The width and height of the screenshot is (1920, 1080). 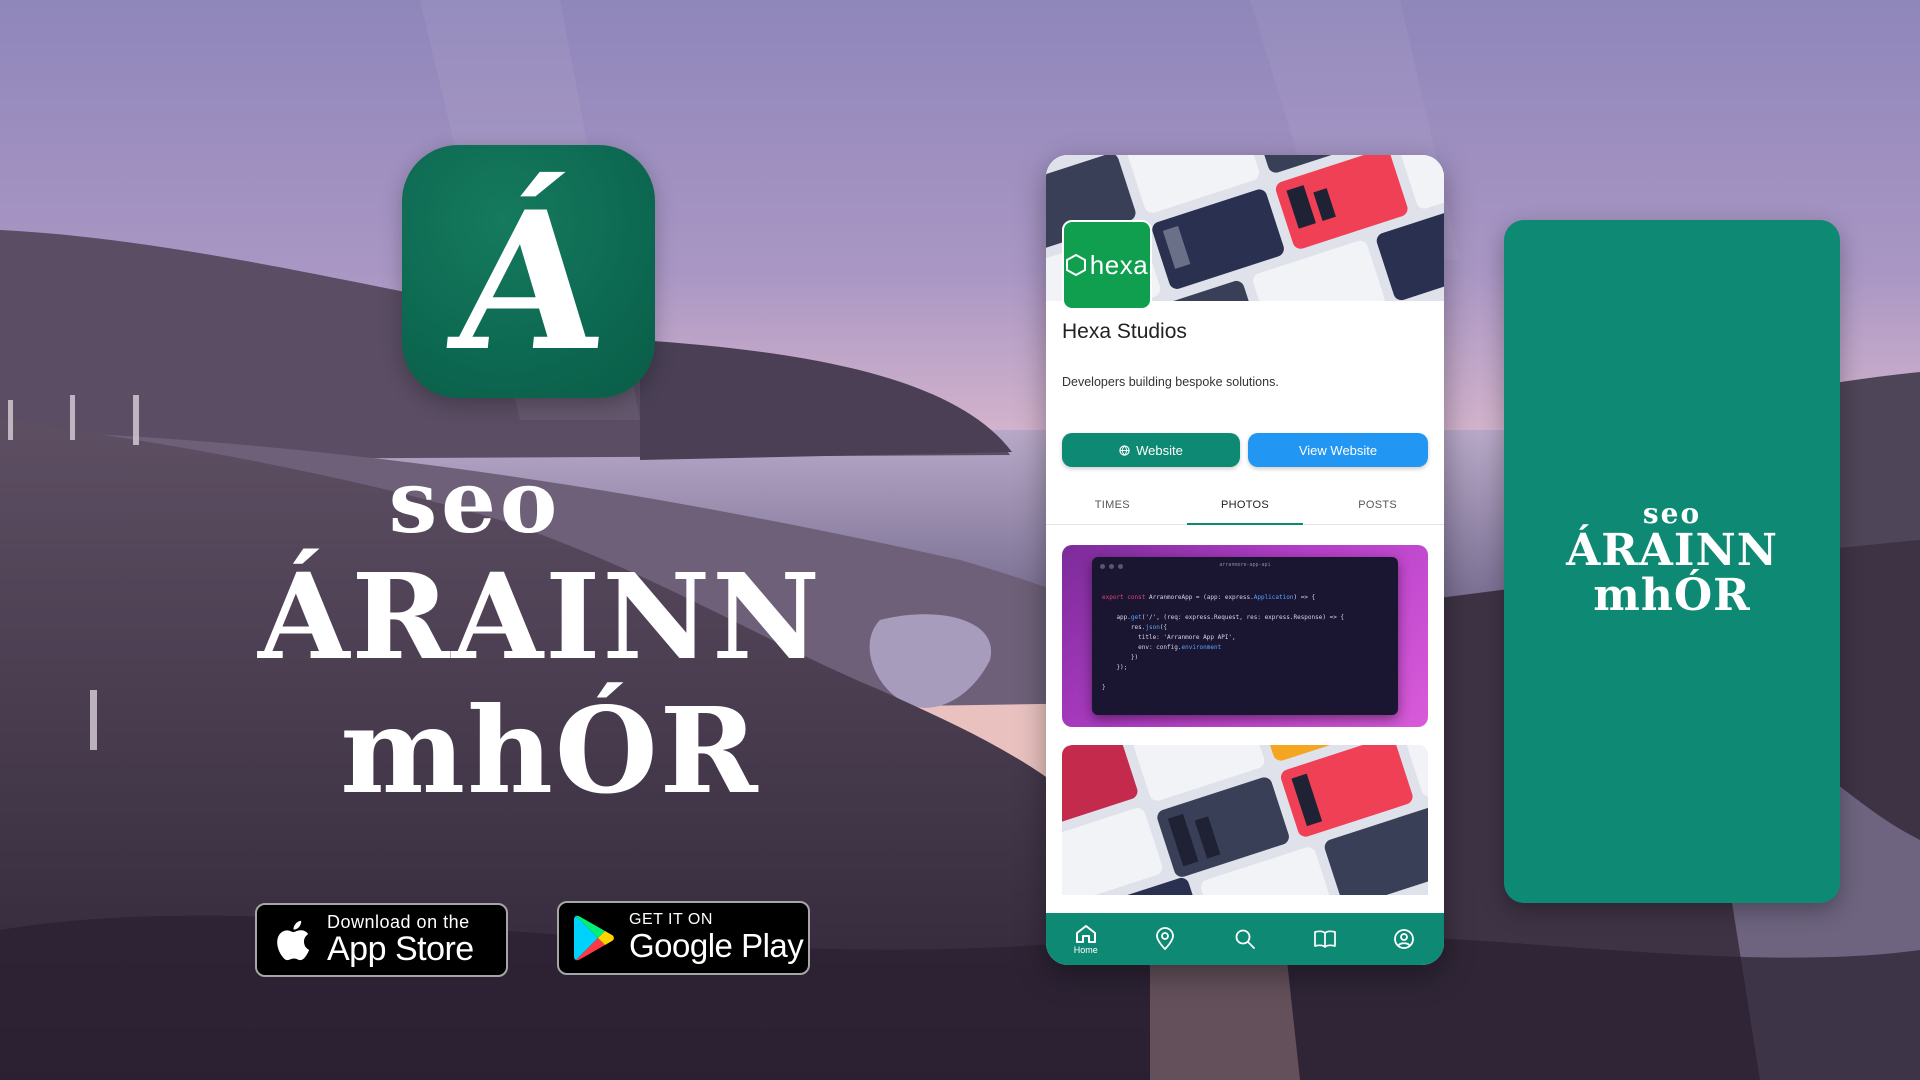 I want to click on app-logo-icon: Á, so click(x=528, y=271).